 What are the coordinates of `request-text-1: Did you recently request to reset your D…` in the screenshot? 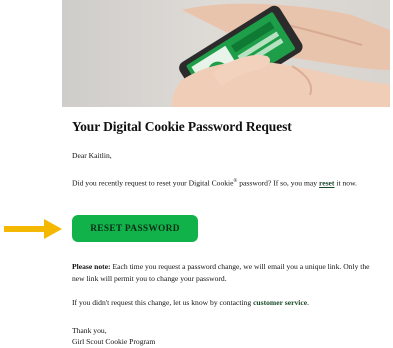 It's located at (153, 183).